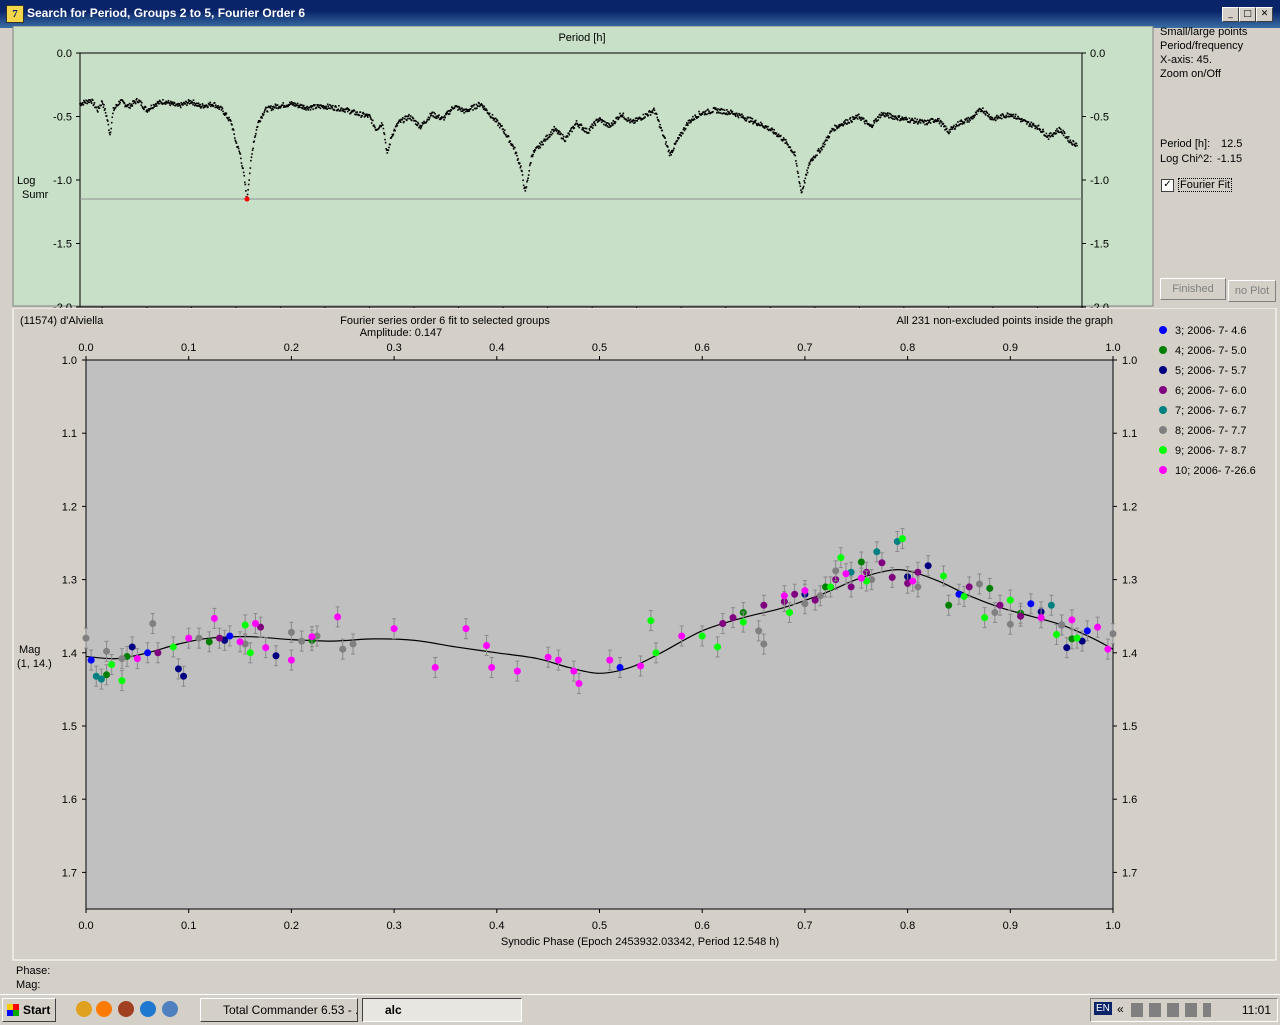 The height and width of the screenshot is (1025, 1280). Describe the element at coordinates (442, 1010) in the screenshot. I see `task-alc: alc` at that location.